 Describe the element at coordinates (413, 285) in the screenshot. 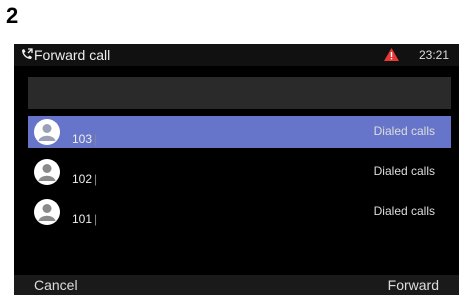

I see `forward-button: Forward` at that location.